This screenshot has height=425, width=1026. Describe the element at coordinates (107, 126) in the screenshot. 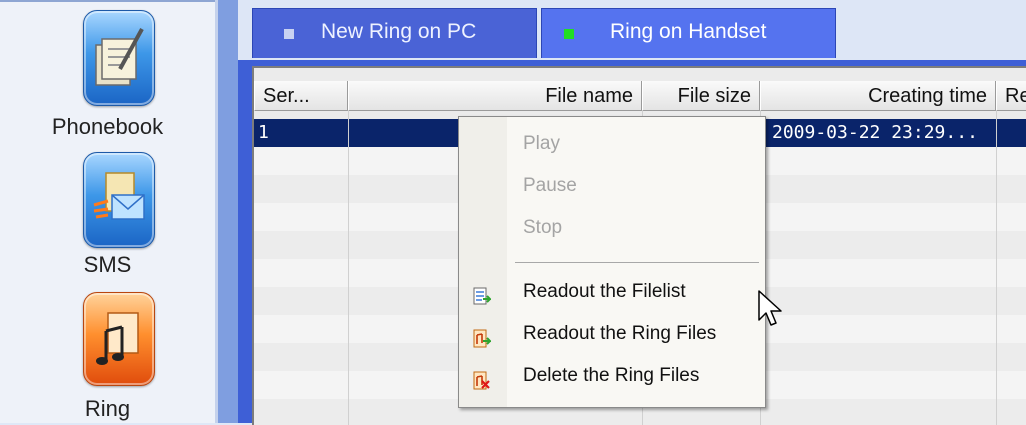

I see `sidebar-item-label: Phonebook` at that location.